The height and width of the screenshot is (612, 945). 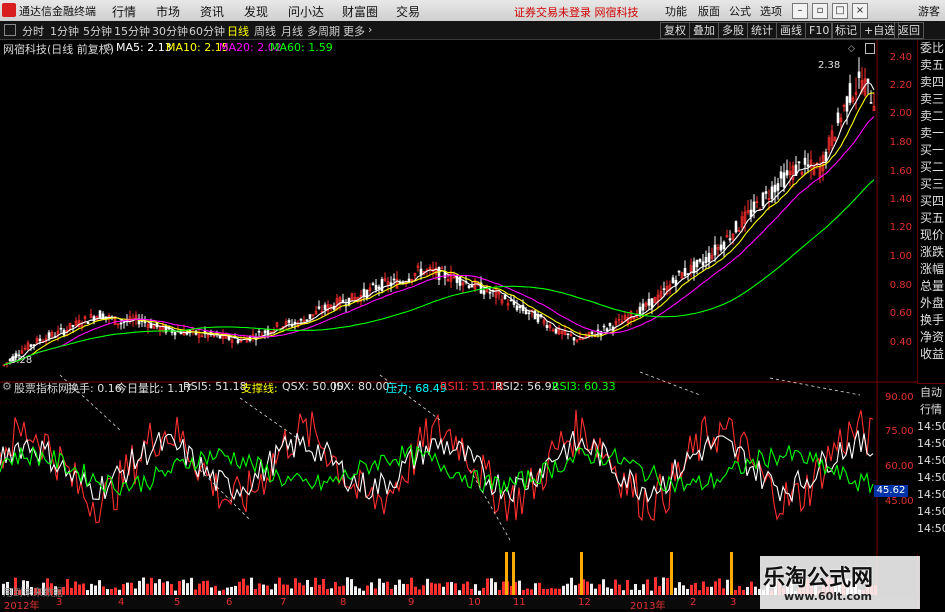 I want to click on login-notice: 证券交易未登录 网宿科技, so click(x=576, y=12).